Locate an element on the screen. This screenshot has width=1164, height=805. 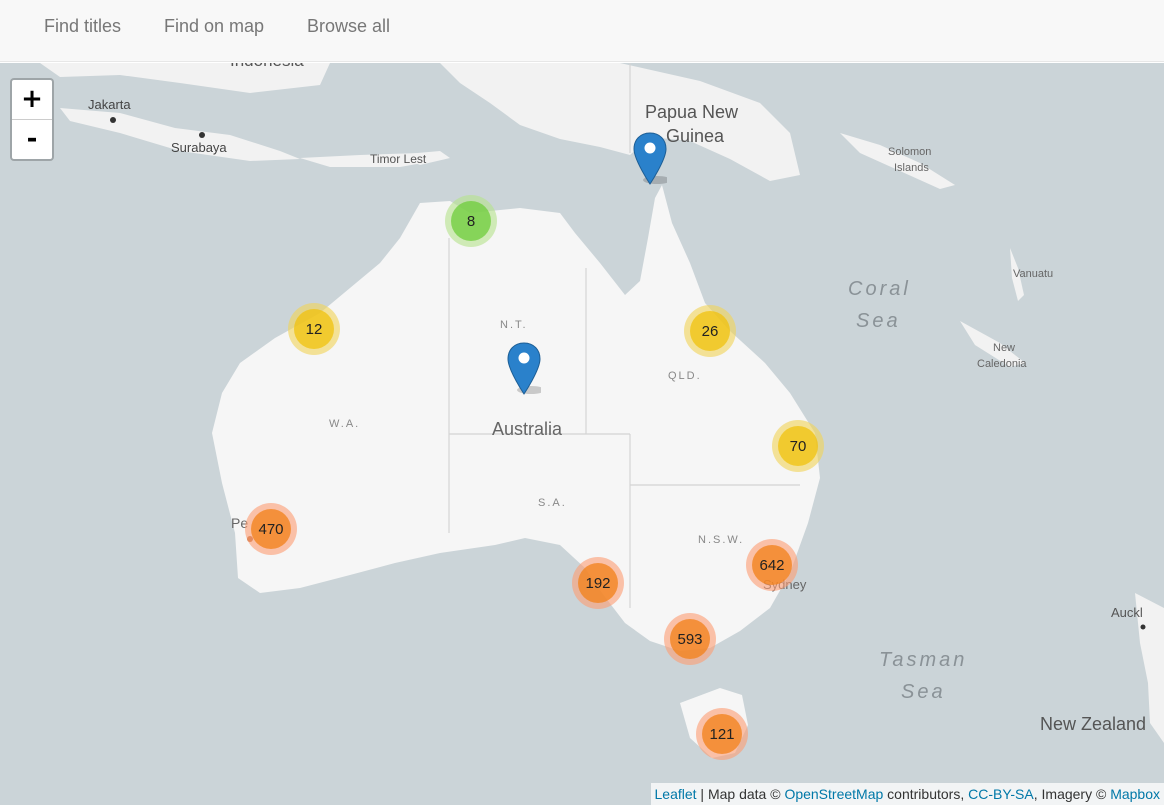
marker-cluster: 642 is located at coordinates (772, 565).